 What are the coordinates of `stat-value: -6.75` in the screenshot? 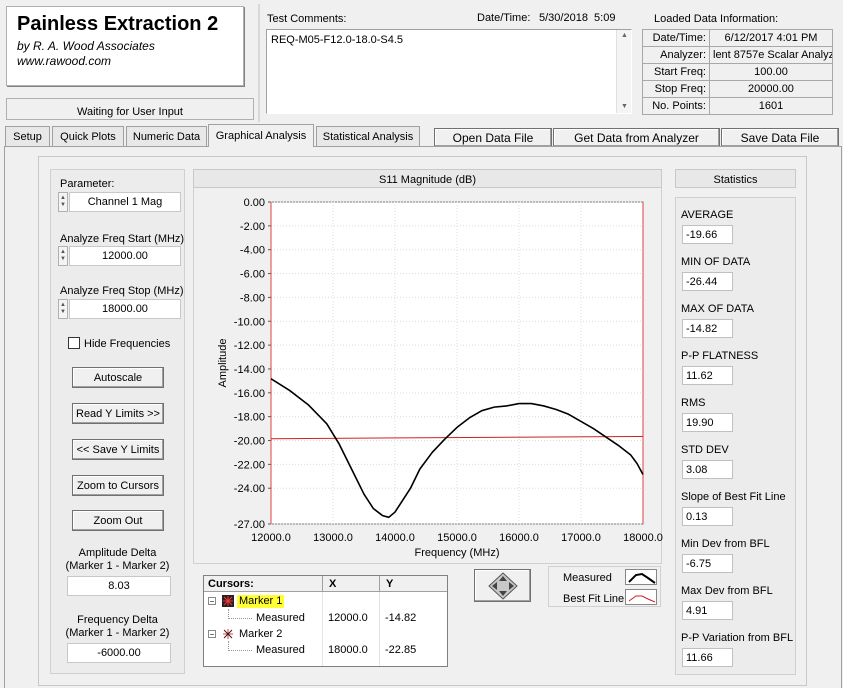 It's located at (707, 563).